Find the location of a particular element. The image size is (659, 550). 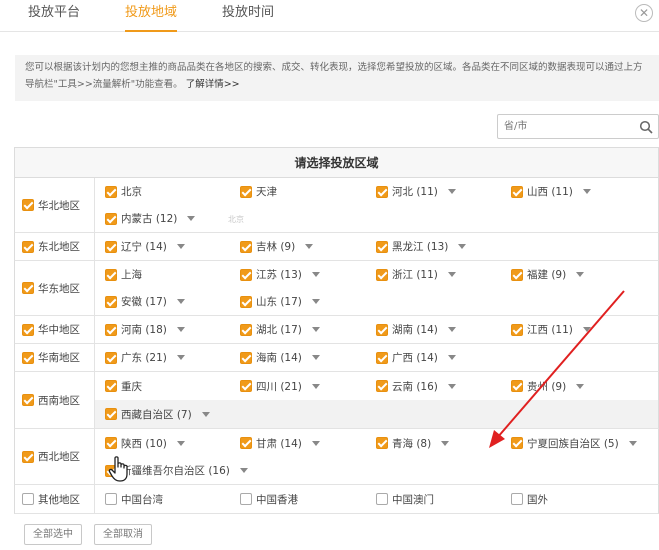

province-item: 云南 (16) is located at coordinates (416, 386).